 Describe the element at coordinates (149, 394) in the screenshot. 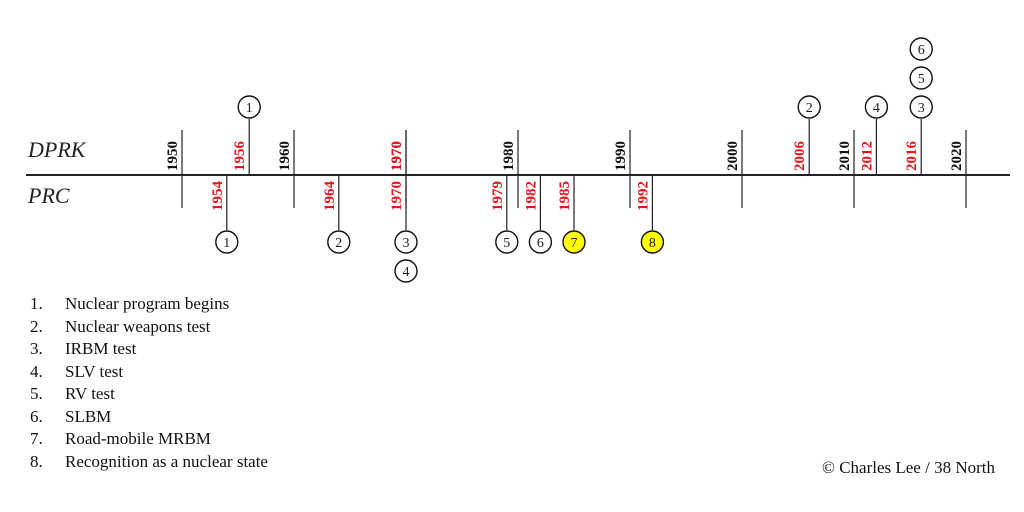

I see `legend-item: 5. RV test` at that location.